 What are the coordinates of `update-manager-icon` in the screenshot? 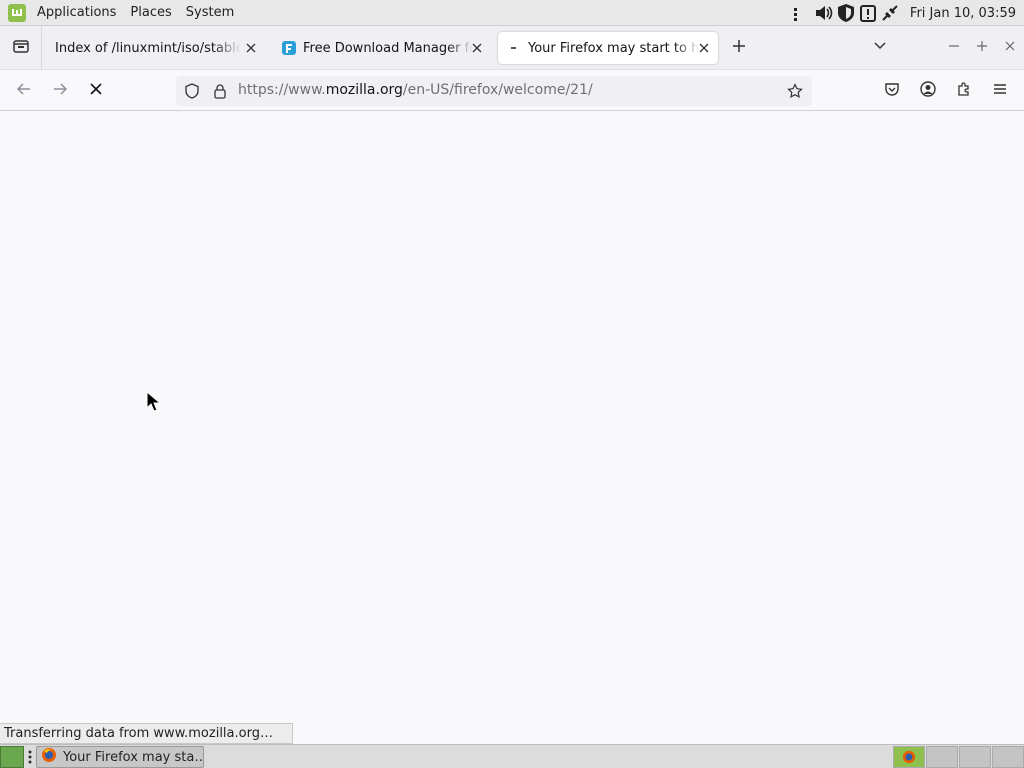 It's located at (868, 13).